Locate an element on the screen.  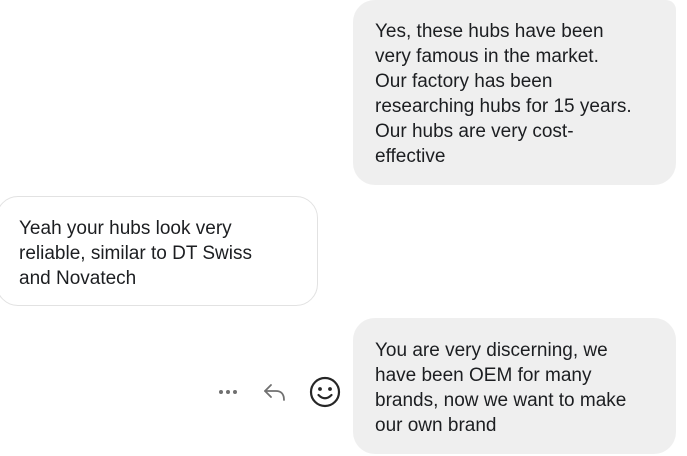
message-text-line: researching hubs for 15 years. is located at coordinates (503, 106).